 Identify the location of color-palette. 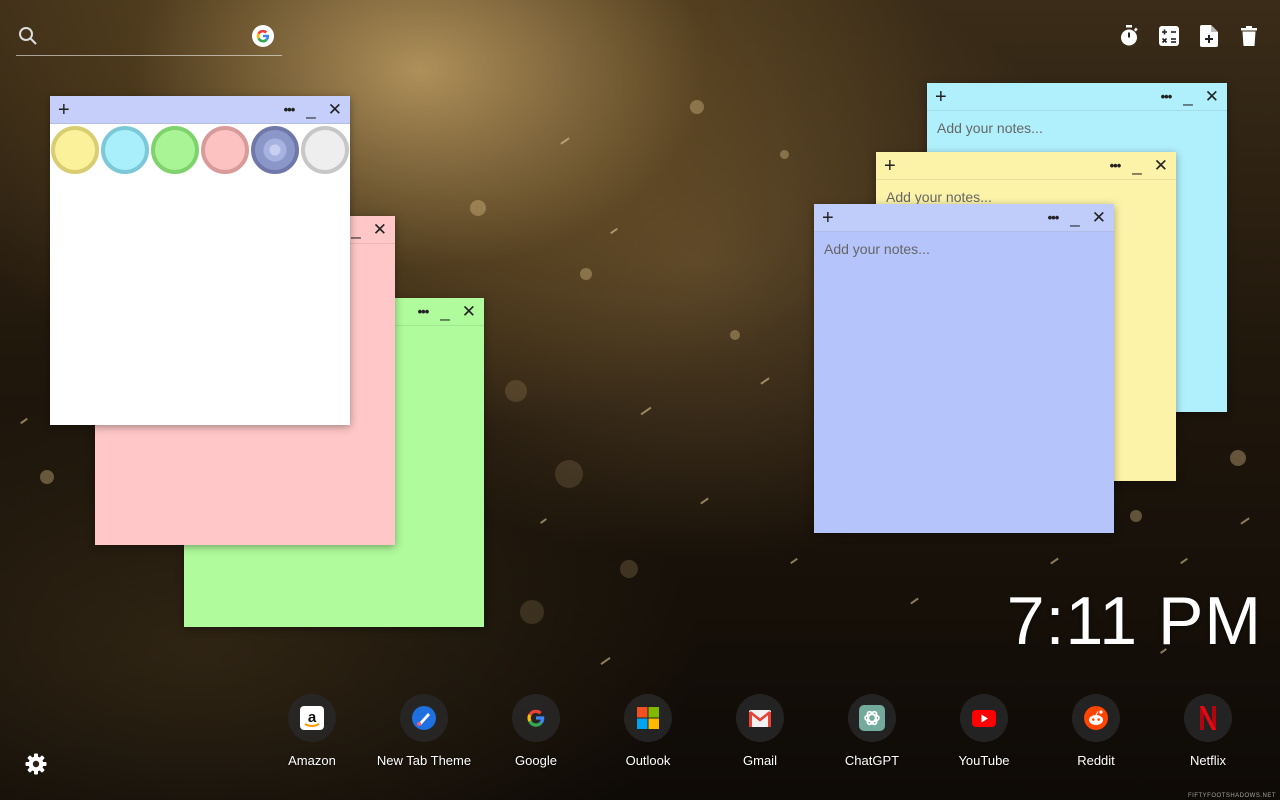
(200, 150).